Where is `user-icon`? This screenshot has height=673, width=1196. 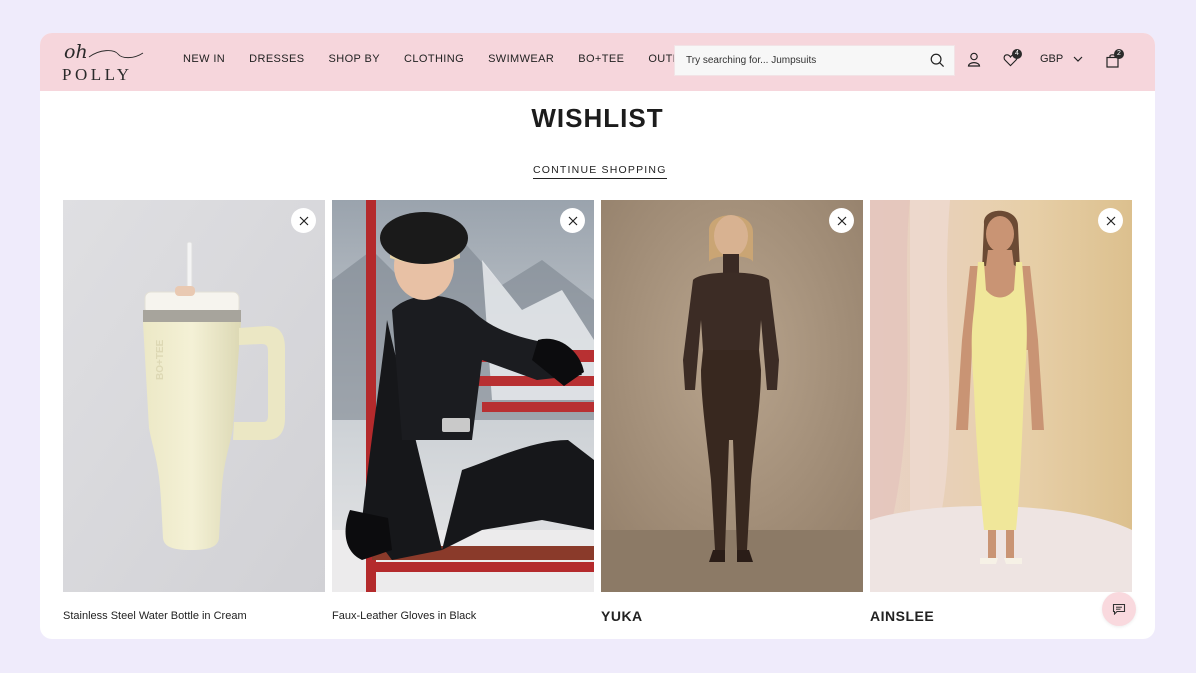 user-icon is located at coordinates (974, 59).